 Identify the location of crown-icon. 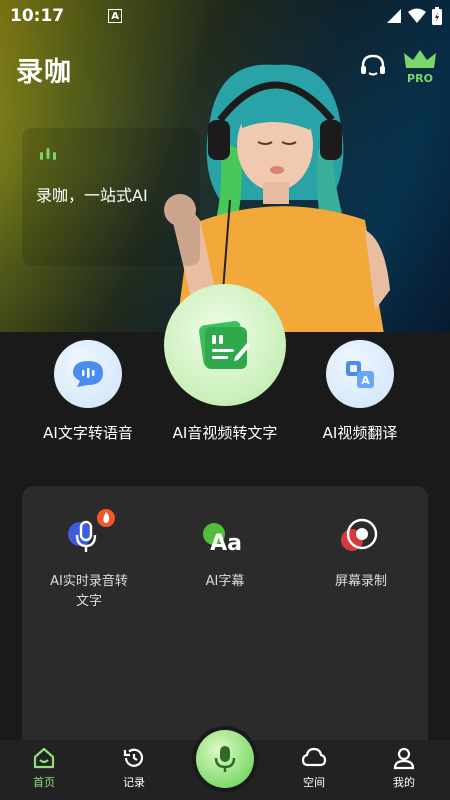
(420, 59).